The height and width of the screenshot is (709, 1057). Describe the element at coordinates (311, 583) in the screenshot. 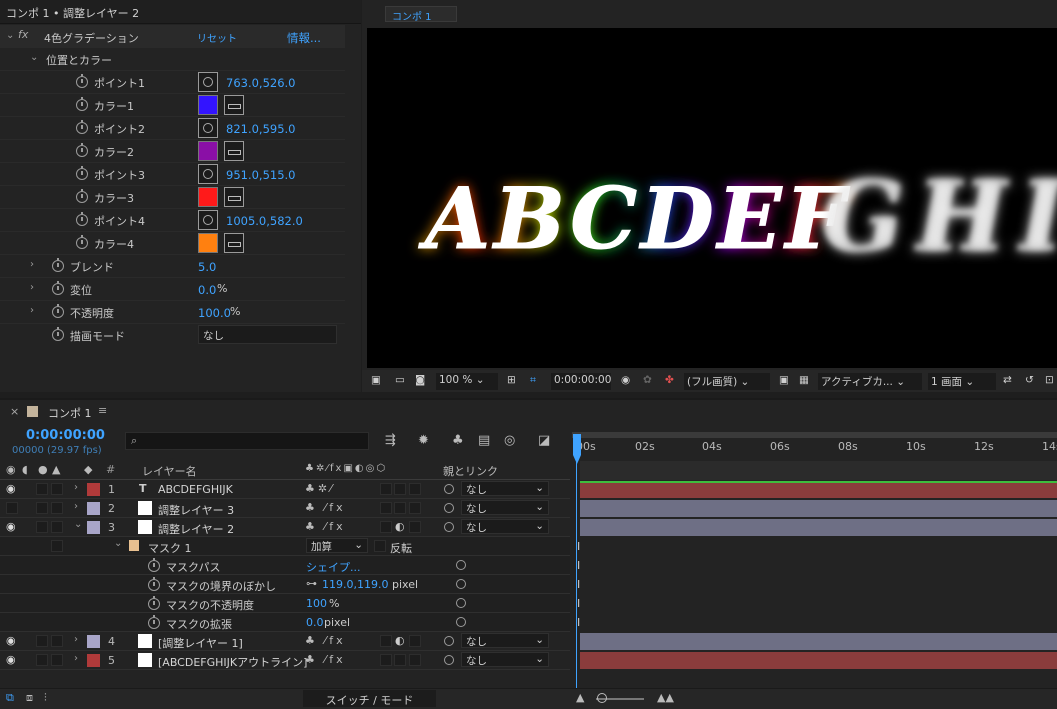

I see `link-icon: ⊶` at that location.